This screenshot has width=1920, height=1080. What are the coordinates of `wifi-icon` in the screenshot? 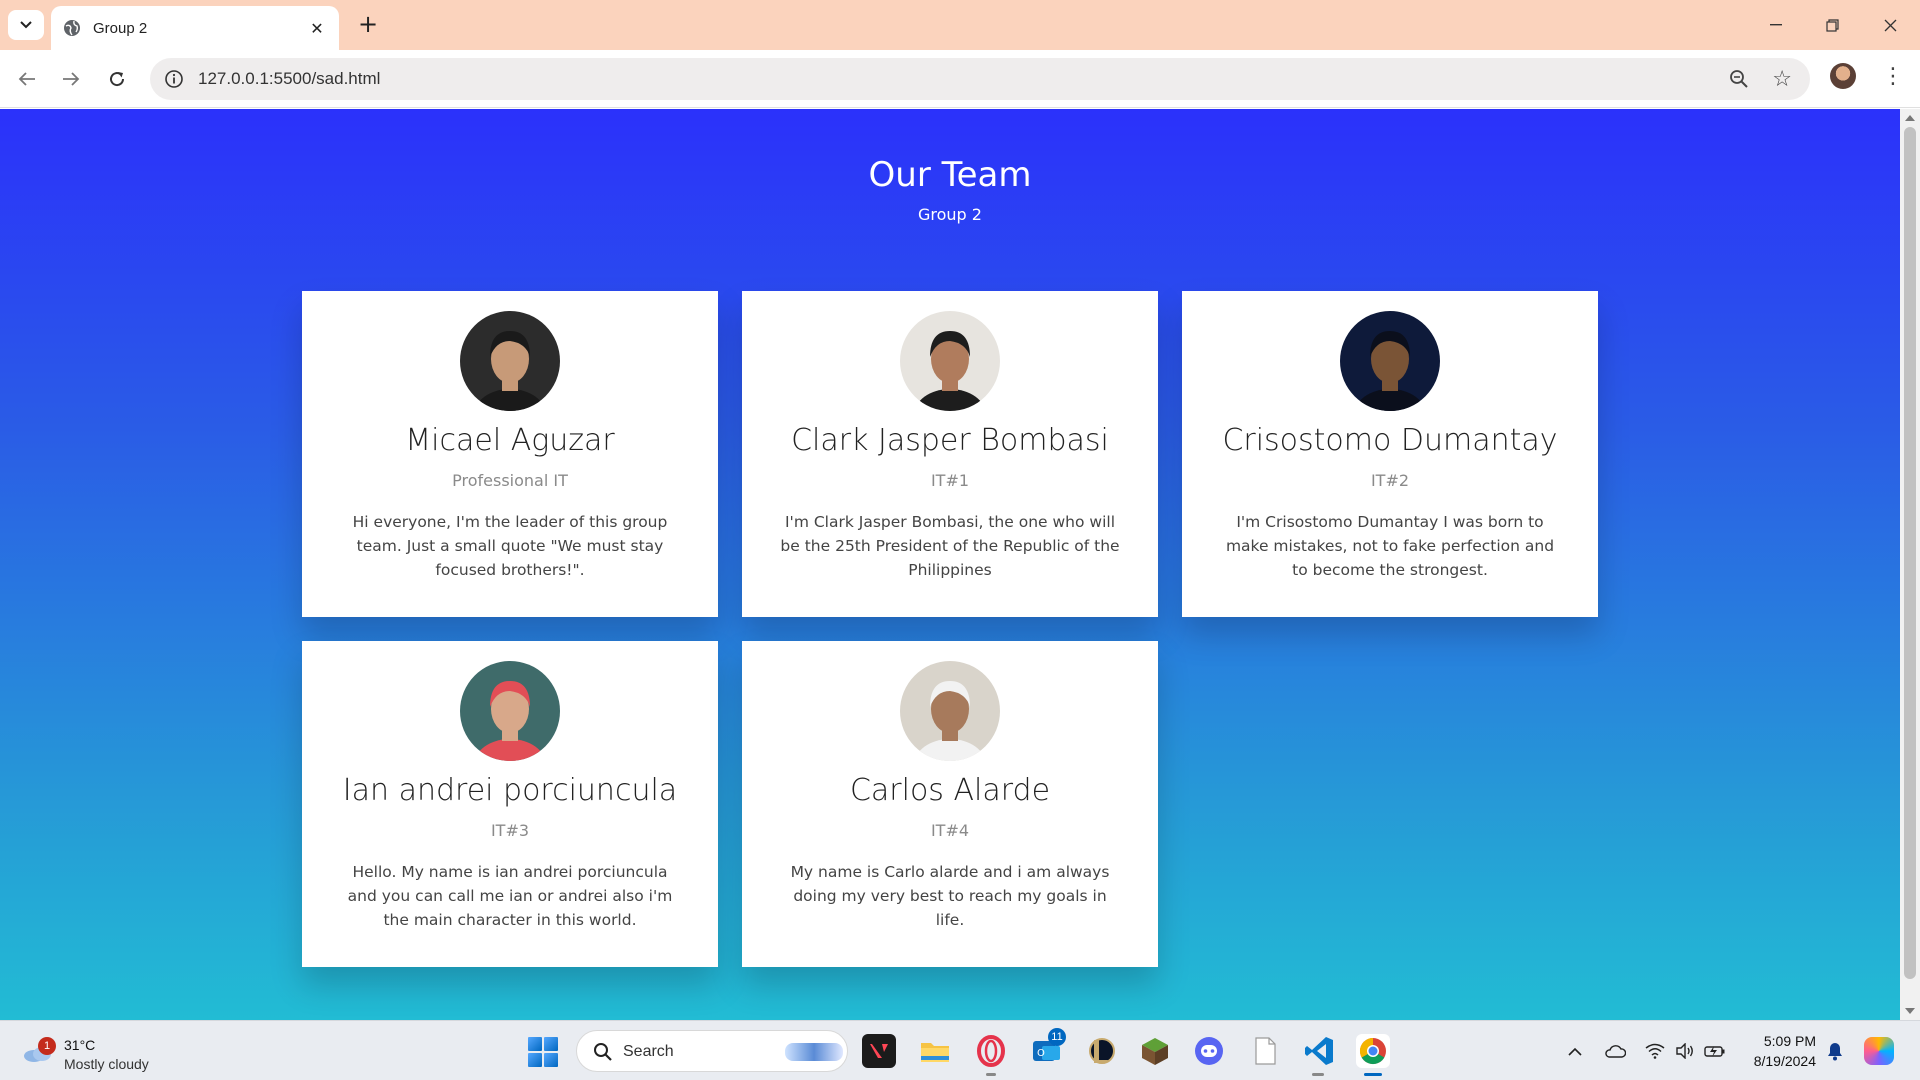 It's located at (1655, 1051).